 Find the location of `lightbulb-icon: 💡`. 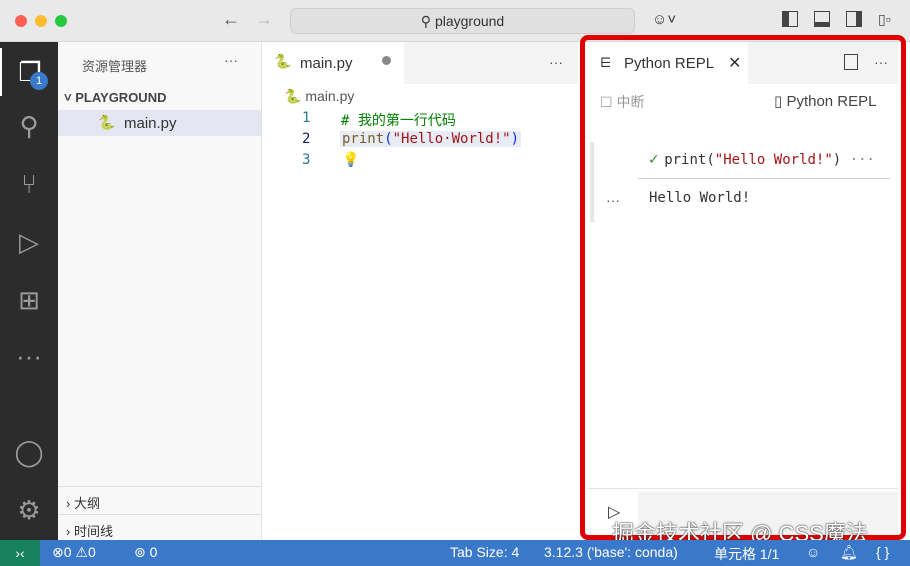

lightbulb-icon: 💡 is located at coordinates (350, 160).